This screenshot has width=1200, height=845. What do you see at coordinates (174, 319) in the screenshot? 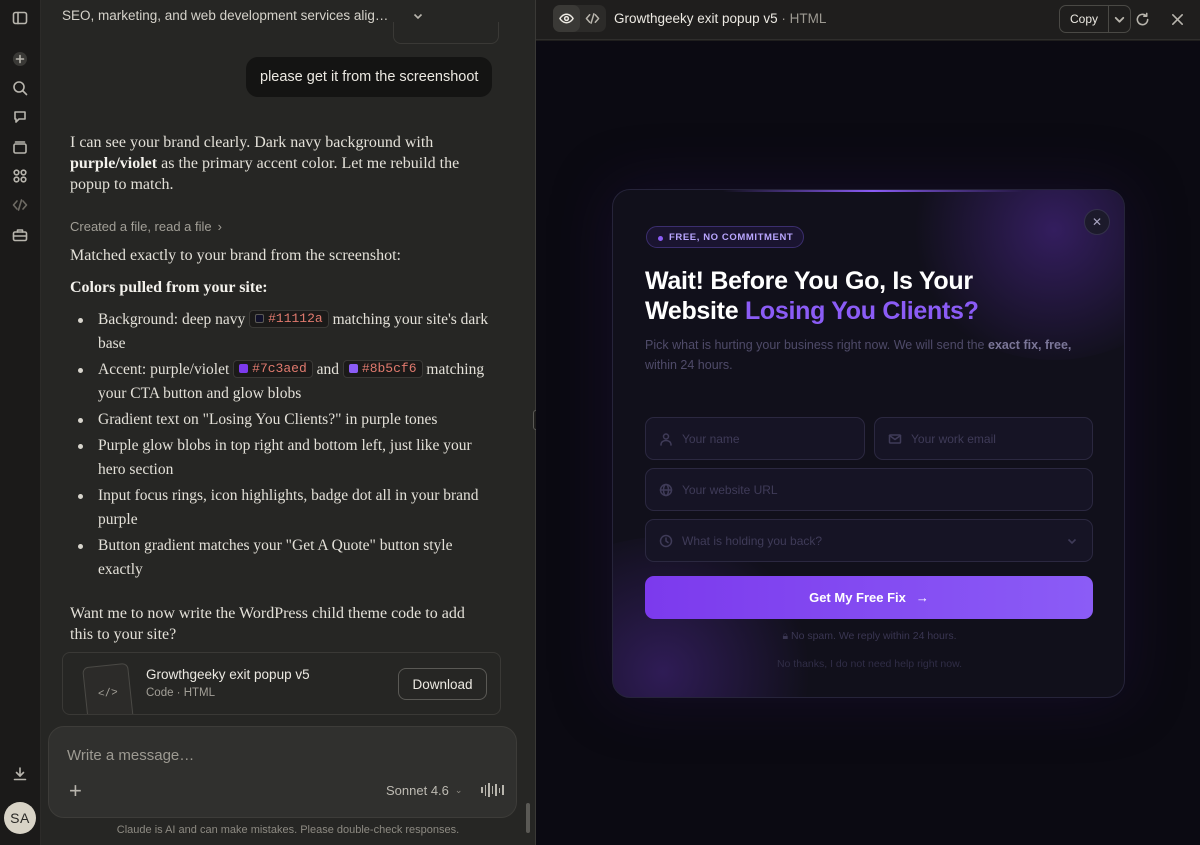
I see `bullet-text: Background: deep navy` at bounding box center [174, 319].